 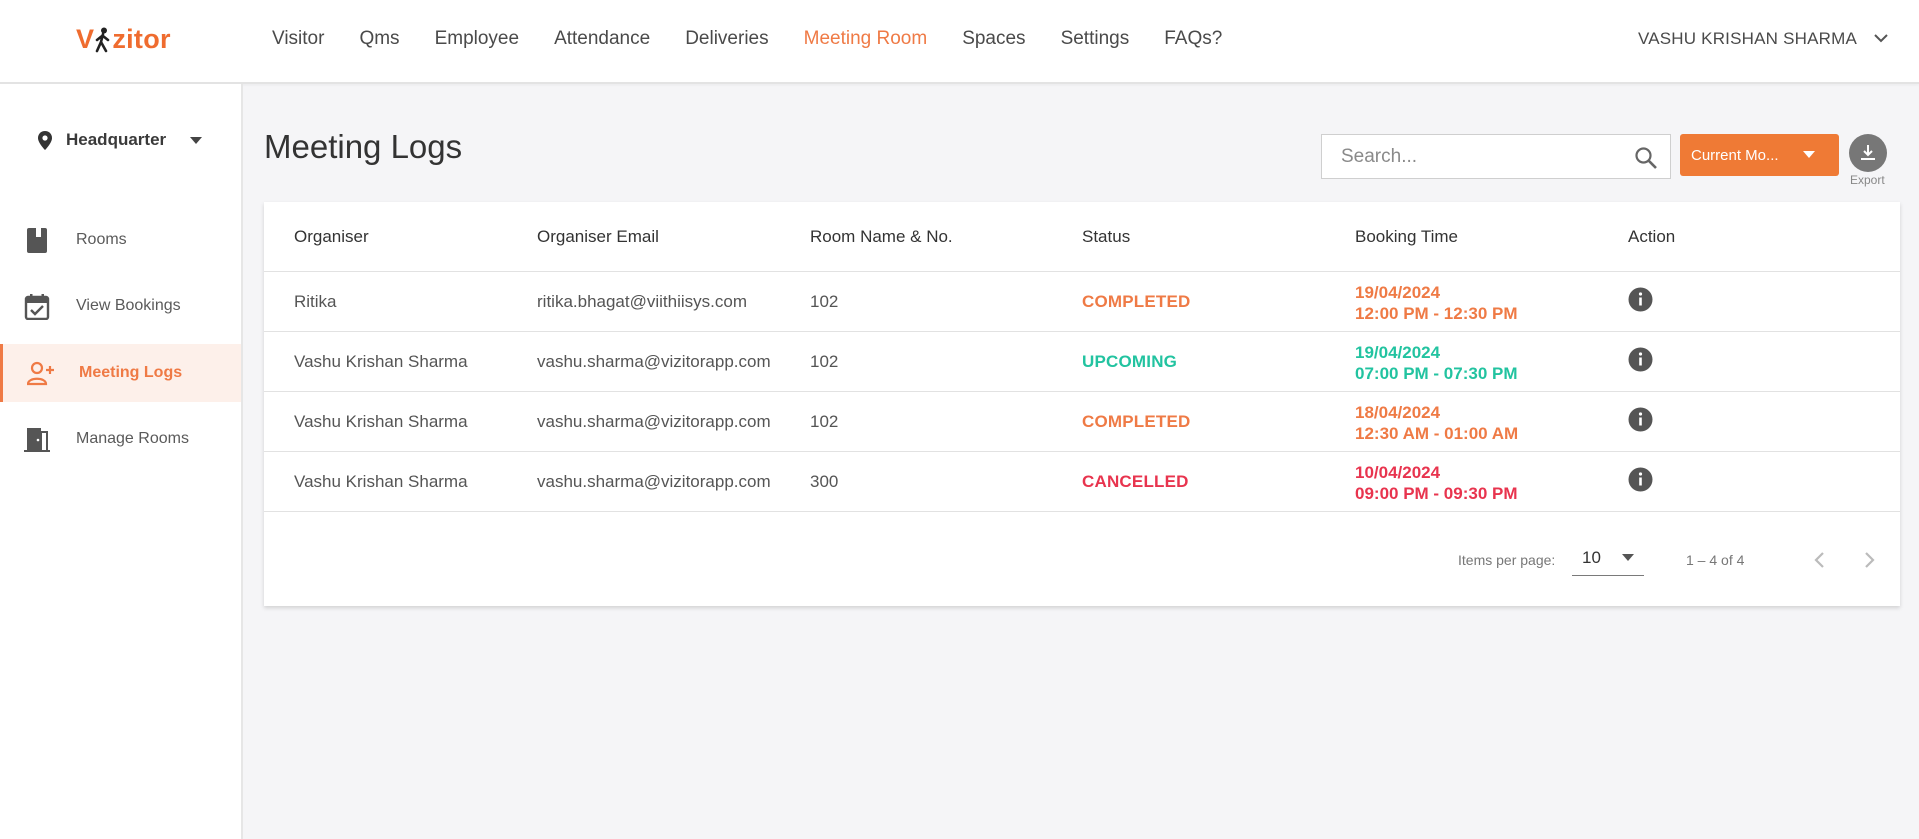 What do you see at coordinates (128, 305) in the screenshot?
I see `sidebar-item-label: View Bookings` at bounding box center [128, 305].